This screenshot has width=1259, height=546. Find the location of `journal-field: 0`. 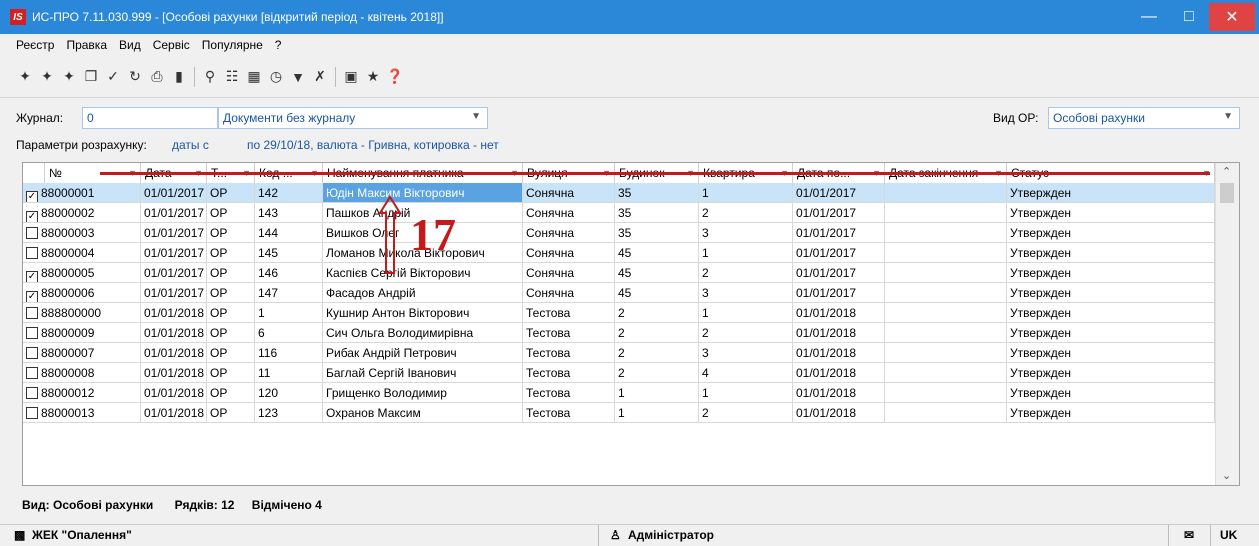

journal-field: 0 is located at coordinates (150, 118).